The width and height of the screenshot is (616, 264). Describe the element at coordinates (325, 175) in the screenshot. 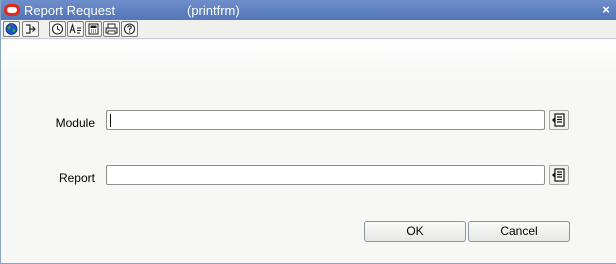

I see `report-field` at that location.